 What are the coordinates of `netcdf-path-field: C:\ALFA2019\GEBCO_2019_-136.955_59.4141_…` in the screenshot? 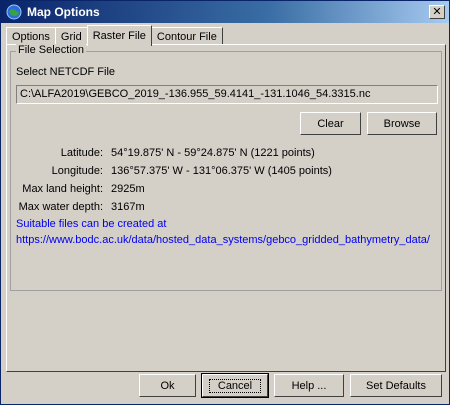 It's located at (227, 94).